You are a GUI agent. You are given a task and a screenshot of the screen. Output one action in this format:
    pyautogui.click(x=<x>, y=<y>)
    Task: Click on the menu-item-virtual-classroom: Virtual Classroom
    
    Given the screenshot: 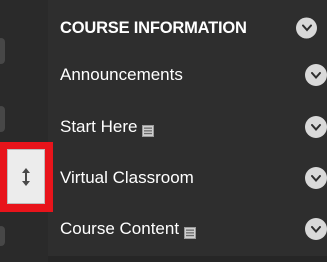 What is the action you would take?
    pyautogui.click(x=193, y=178)
    